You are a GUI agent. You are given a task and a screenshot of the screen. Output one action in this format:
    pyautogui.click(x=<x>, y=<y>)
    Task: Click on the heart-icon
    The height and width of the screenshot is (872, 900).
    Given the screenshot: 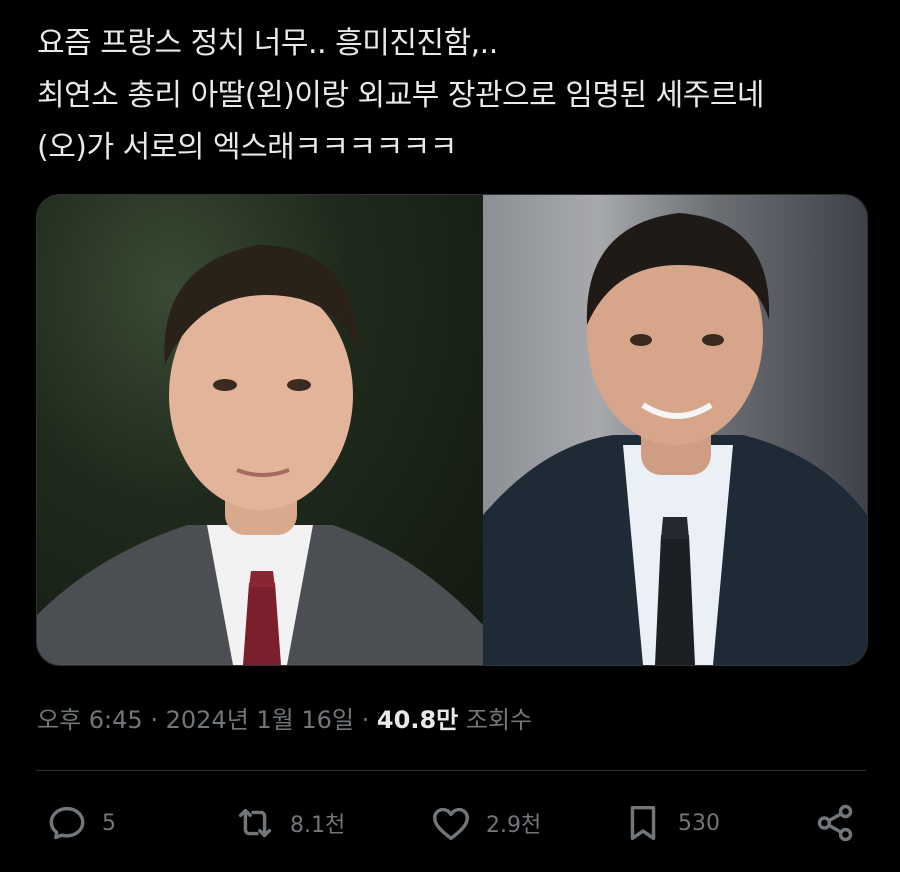 What is the action you would take?
    pyautogui.click(x=451, y=823)
    